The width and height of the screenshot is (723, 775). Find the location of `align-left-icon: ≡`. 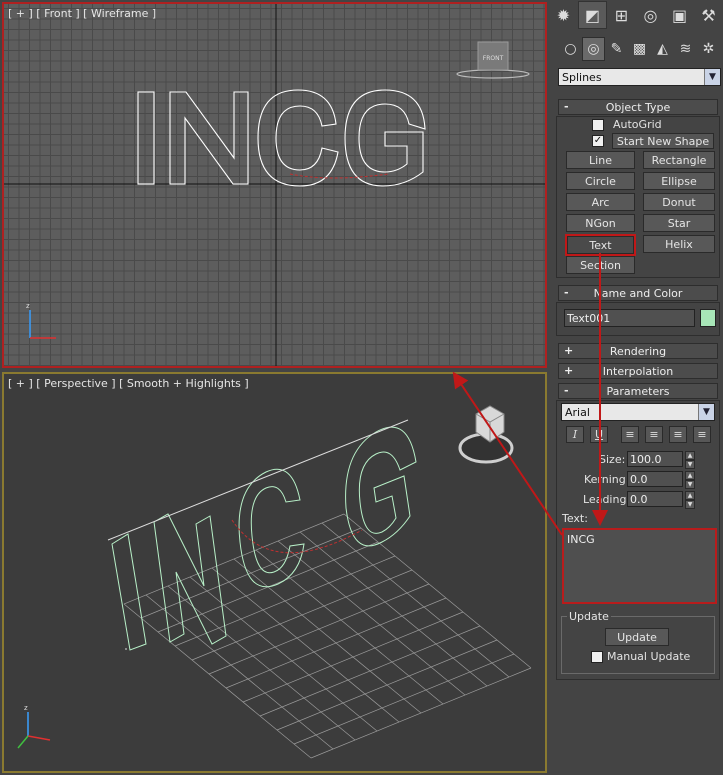

align-left-icon: ≡ is located at coordinates (630, 434).